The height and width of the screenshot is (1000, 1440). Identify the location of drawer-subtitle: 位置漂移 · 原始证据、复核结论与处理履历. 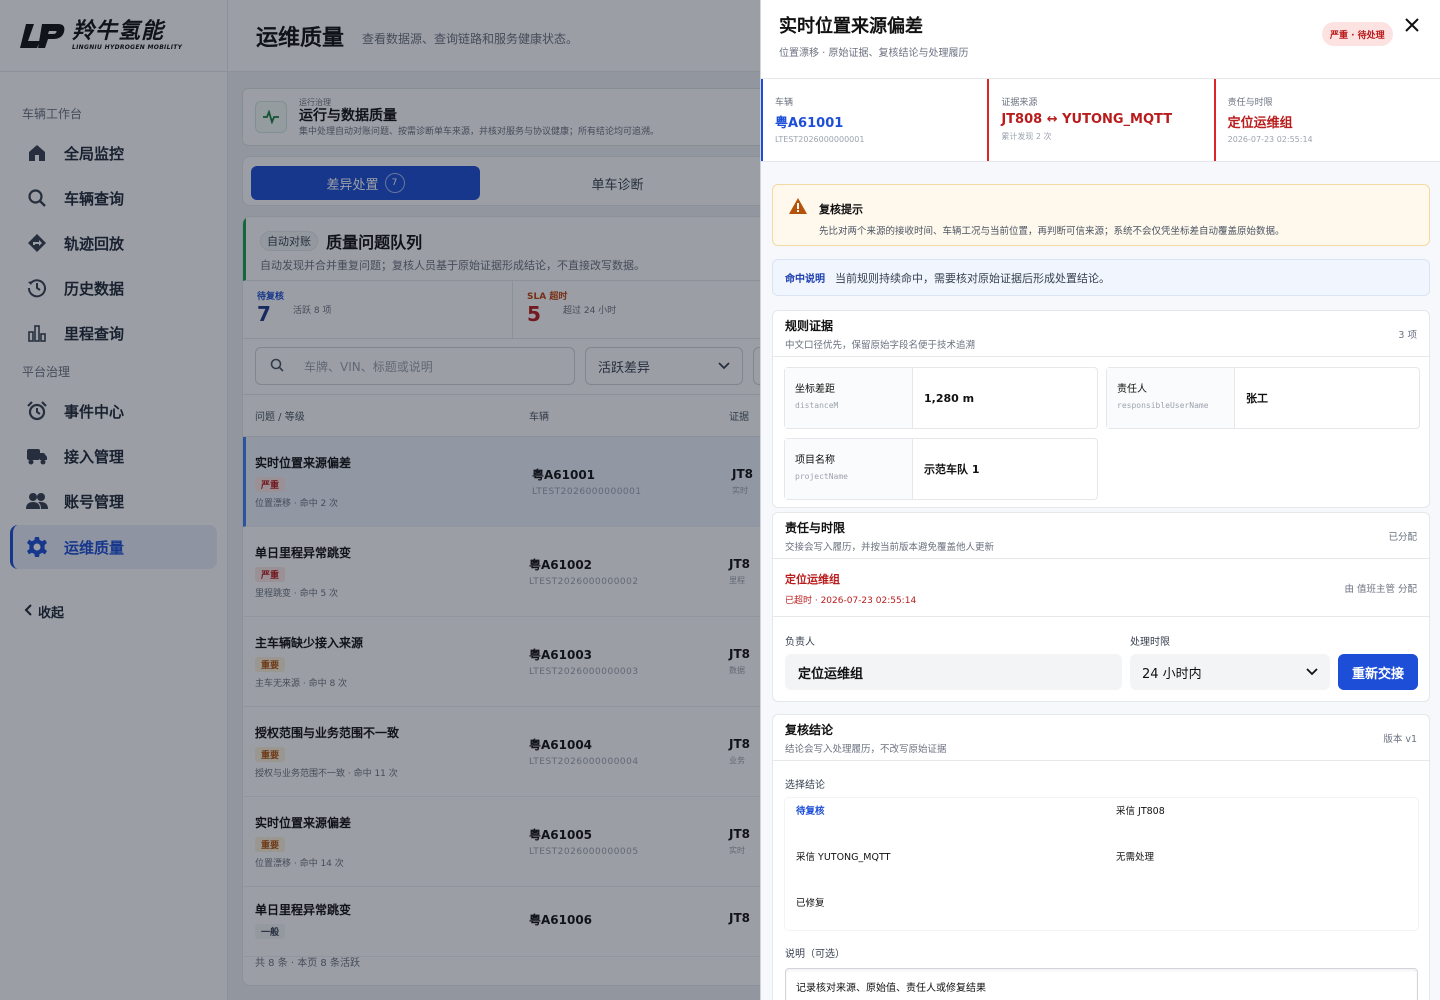
(874, 53).